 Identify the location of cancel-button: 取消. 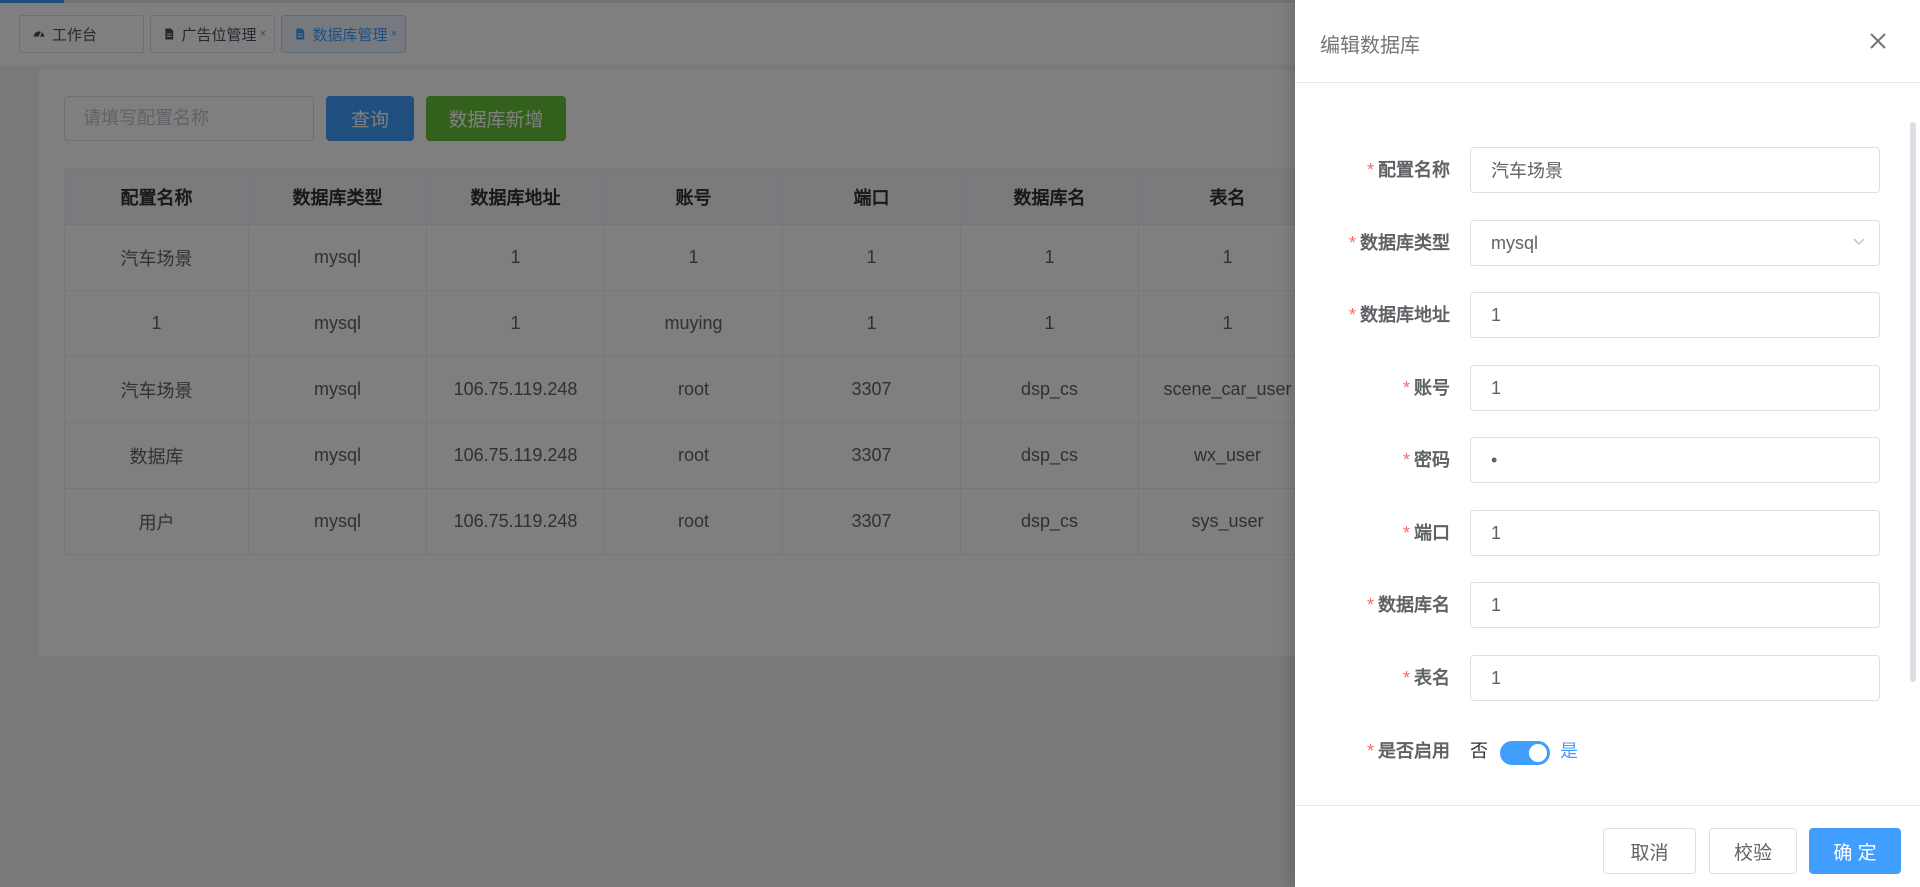
(1649, 851).